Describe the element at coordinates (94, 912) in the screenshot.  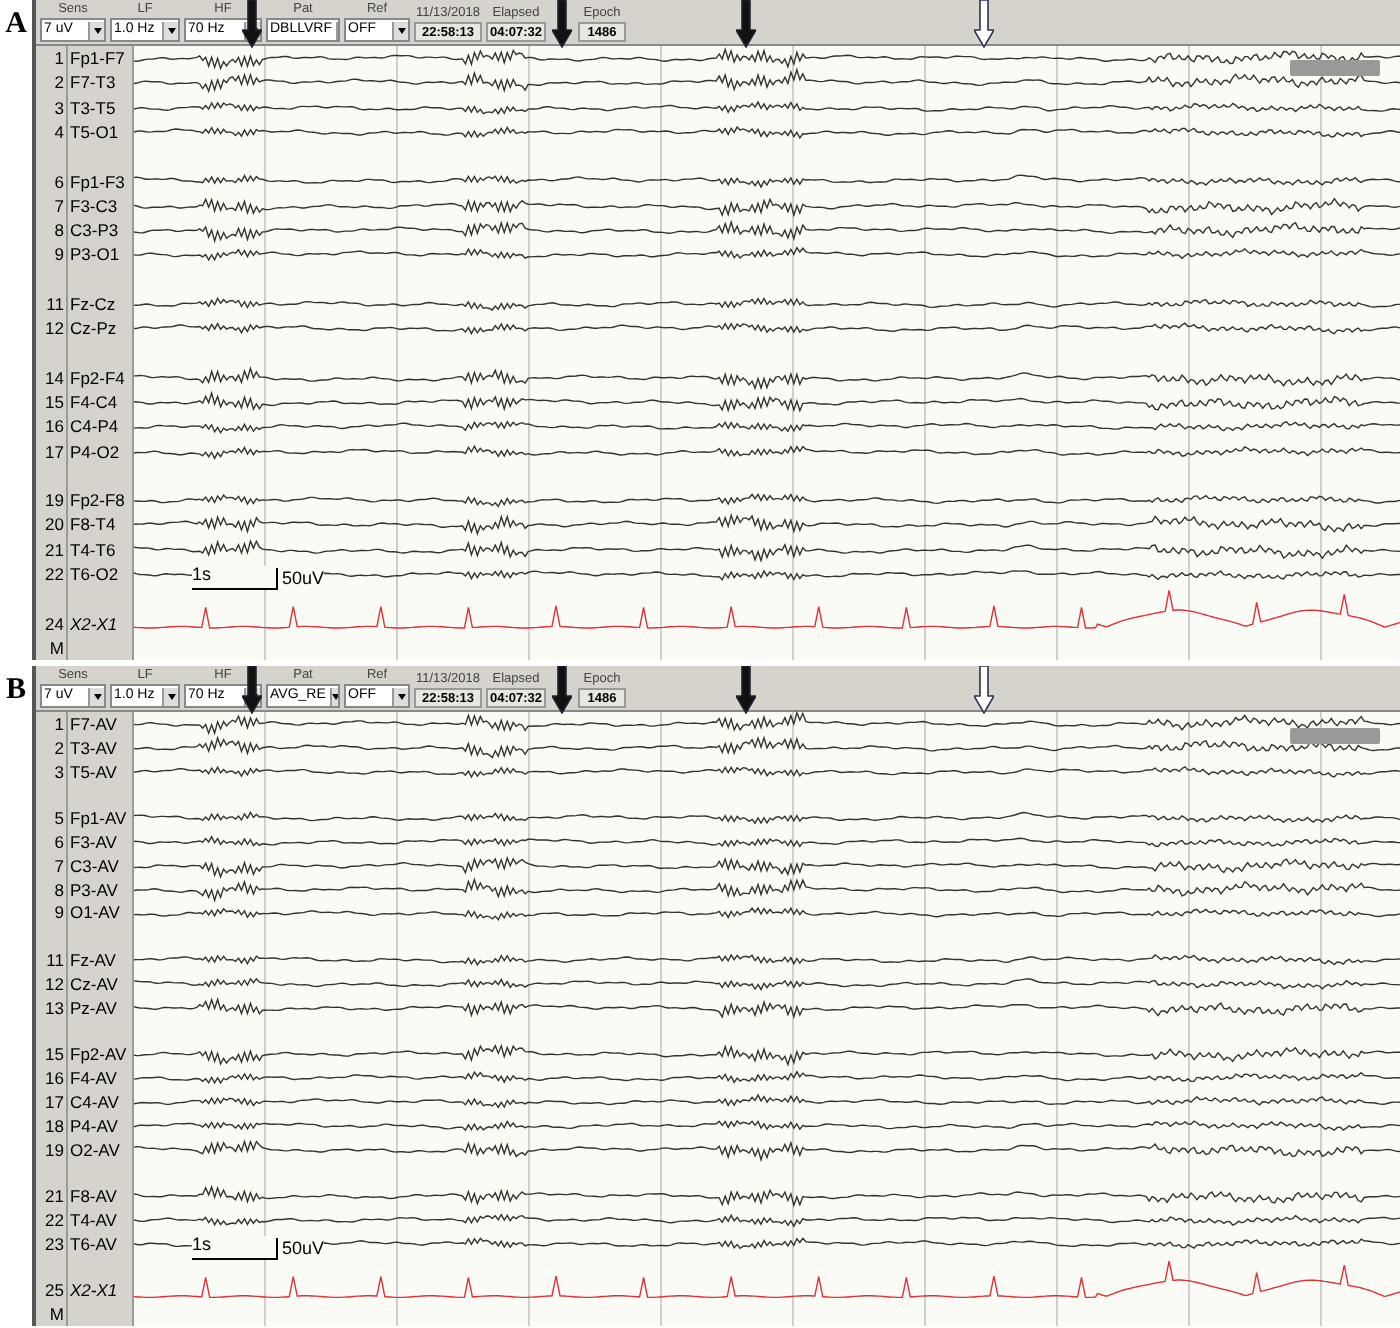
I see `channel-label: O1-AV` at that location.